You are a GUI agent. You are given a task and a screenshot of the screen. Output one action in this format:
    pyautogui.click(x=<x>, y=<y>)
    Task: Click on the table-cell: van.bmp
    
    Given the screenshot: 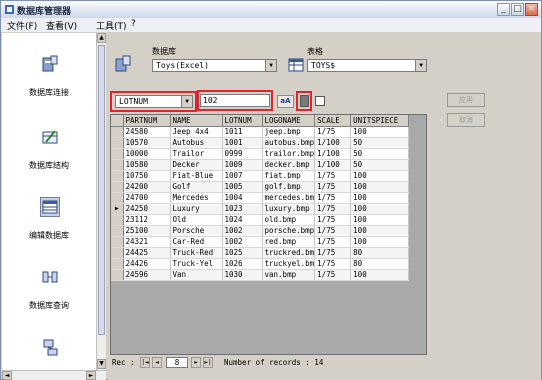 What is the action you would take?
    pyautogui.click(x=289, y=275)
    